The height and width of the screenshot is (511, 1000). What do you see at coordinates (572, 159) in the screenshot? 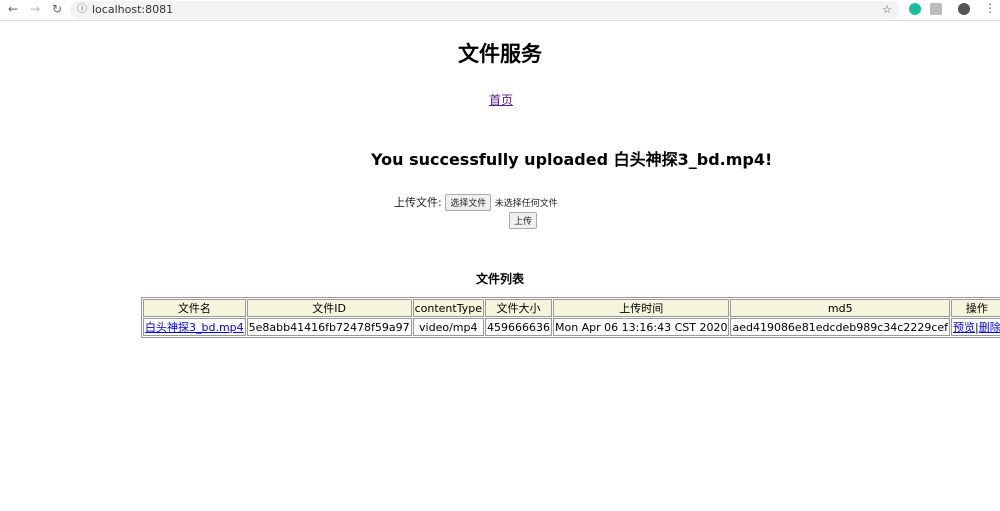
I see `upload-success-message: You successfully uploaded 白头神探3_bd.mp4!` at bounding box center [572, 159].